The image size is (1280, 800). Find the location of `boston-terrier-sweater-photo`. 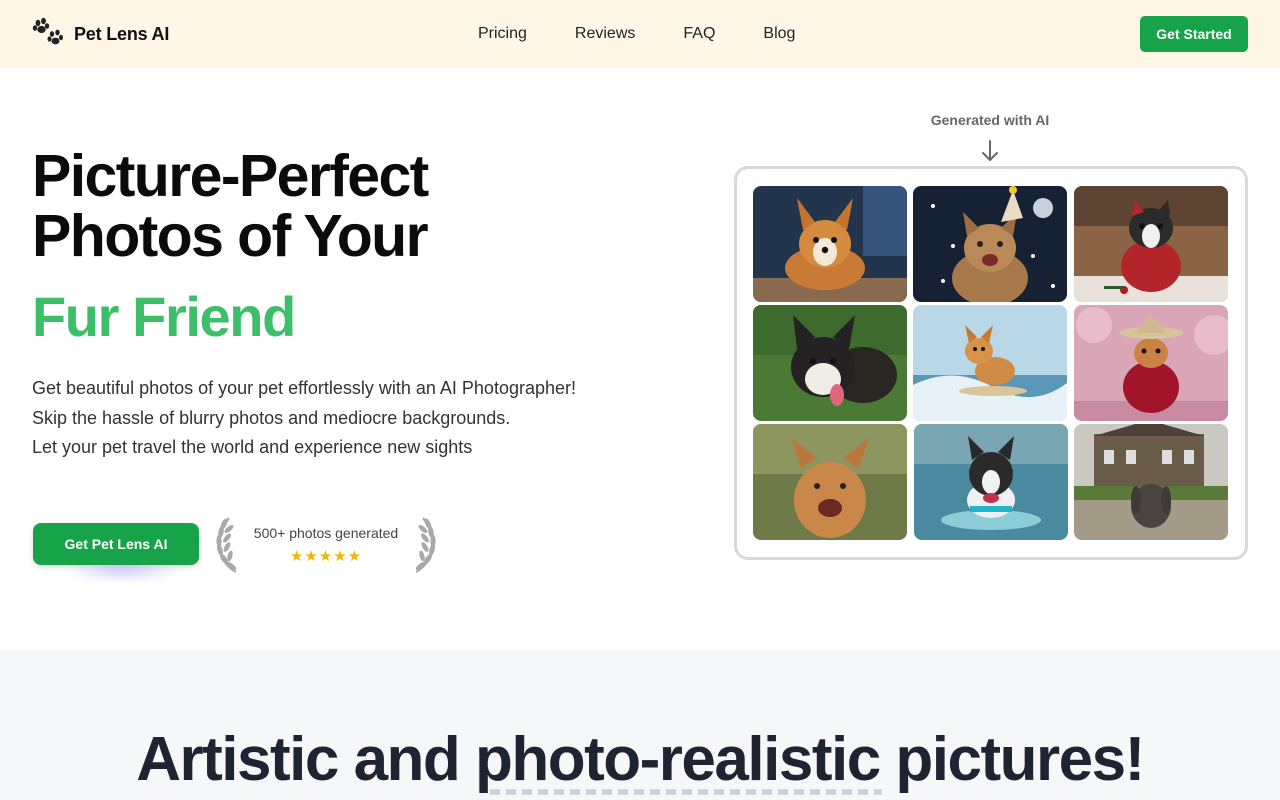

boston-terrier-sweater-photo is located at coordinates (1151, 244).